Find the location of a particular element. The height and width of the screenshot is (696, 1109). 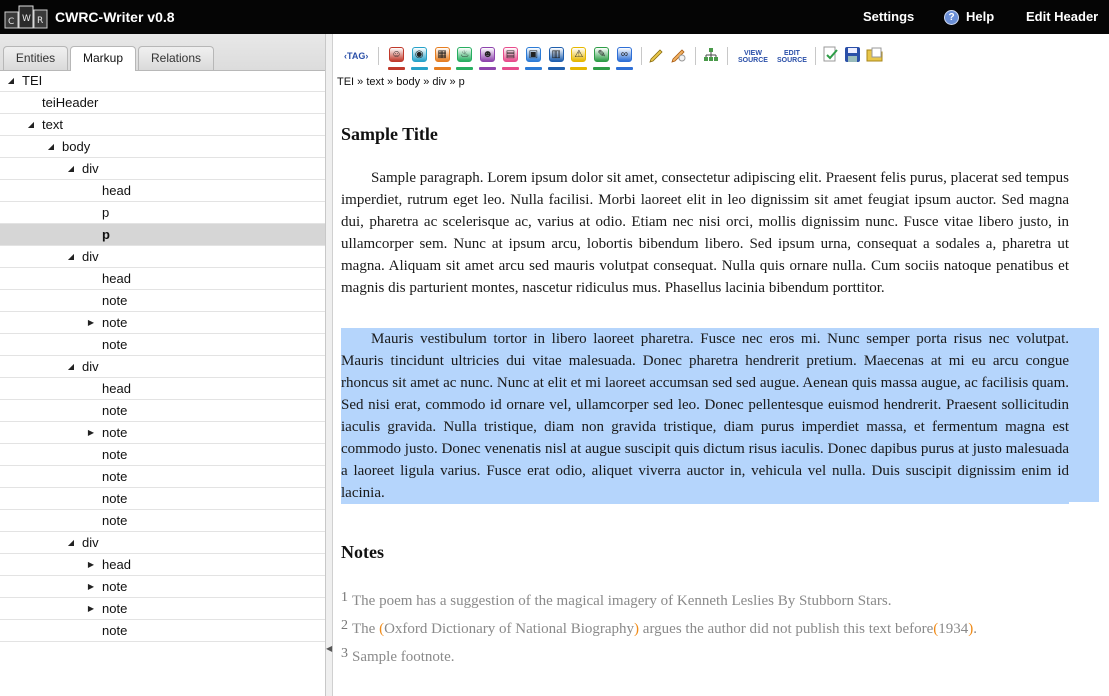

tab-relations: Relations is located at coordinates (176, 58).